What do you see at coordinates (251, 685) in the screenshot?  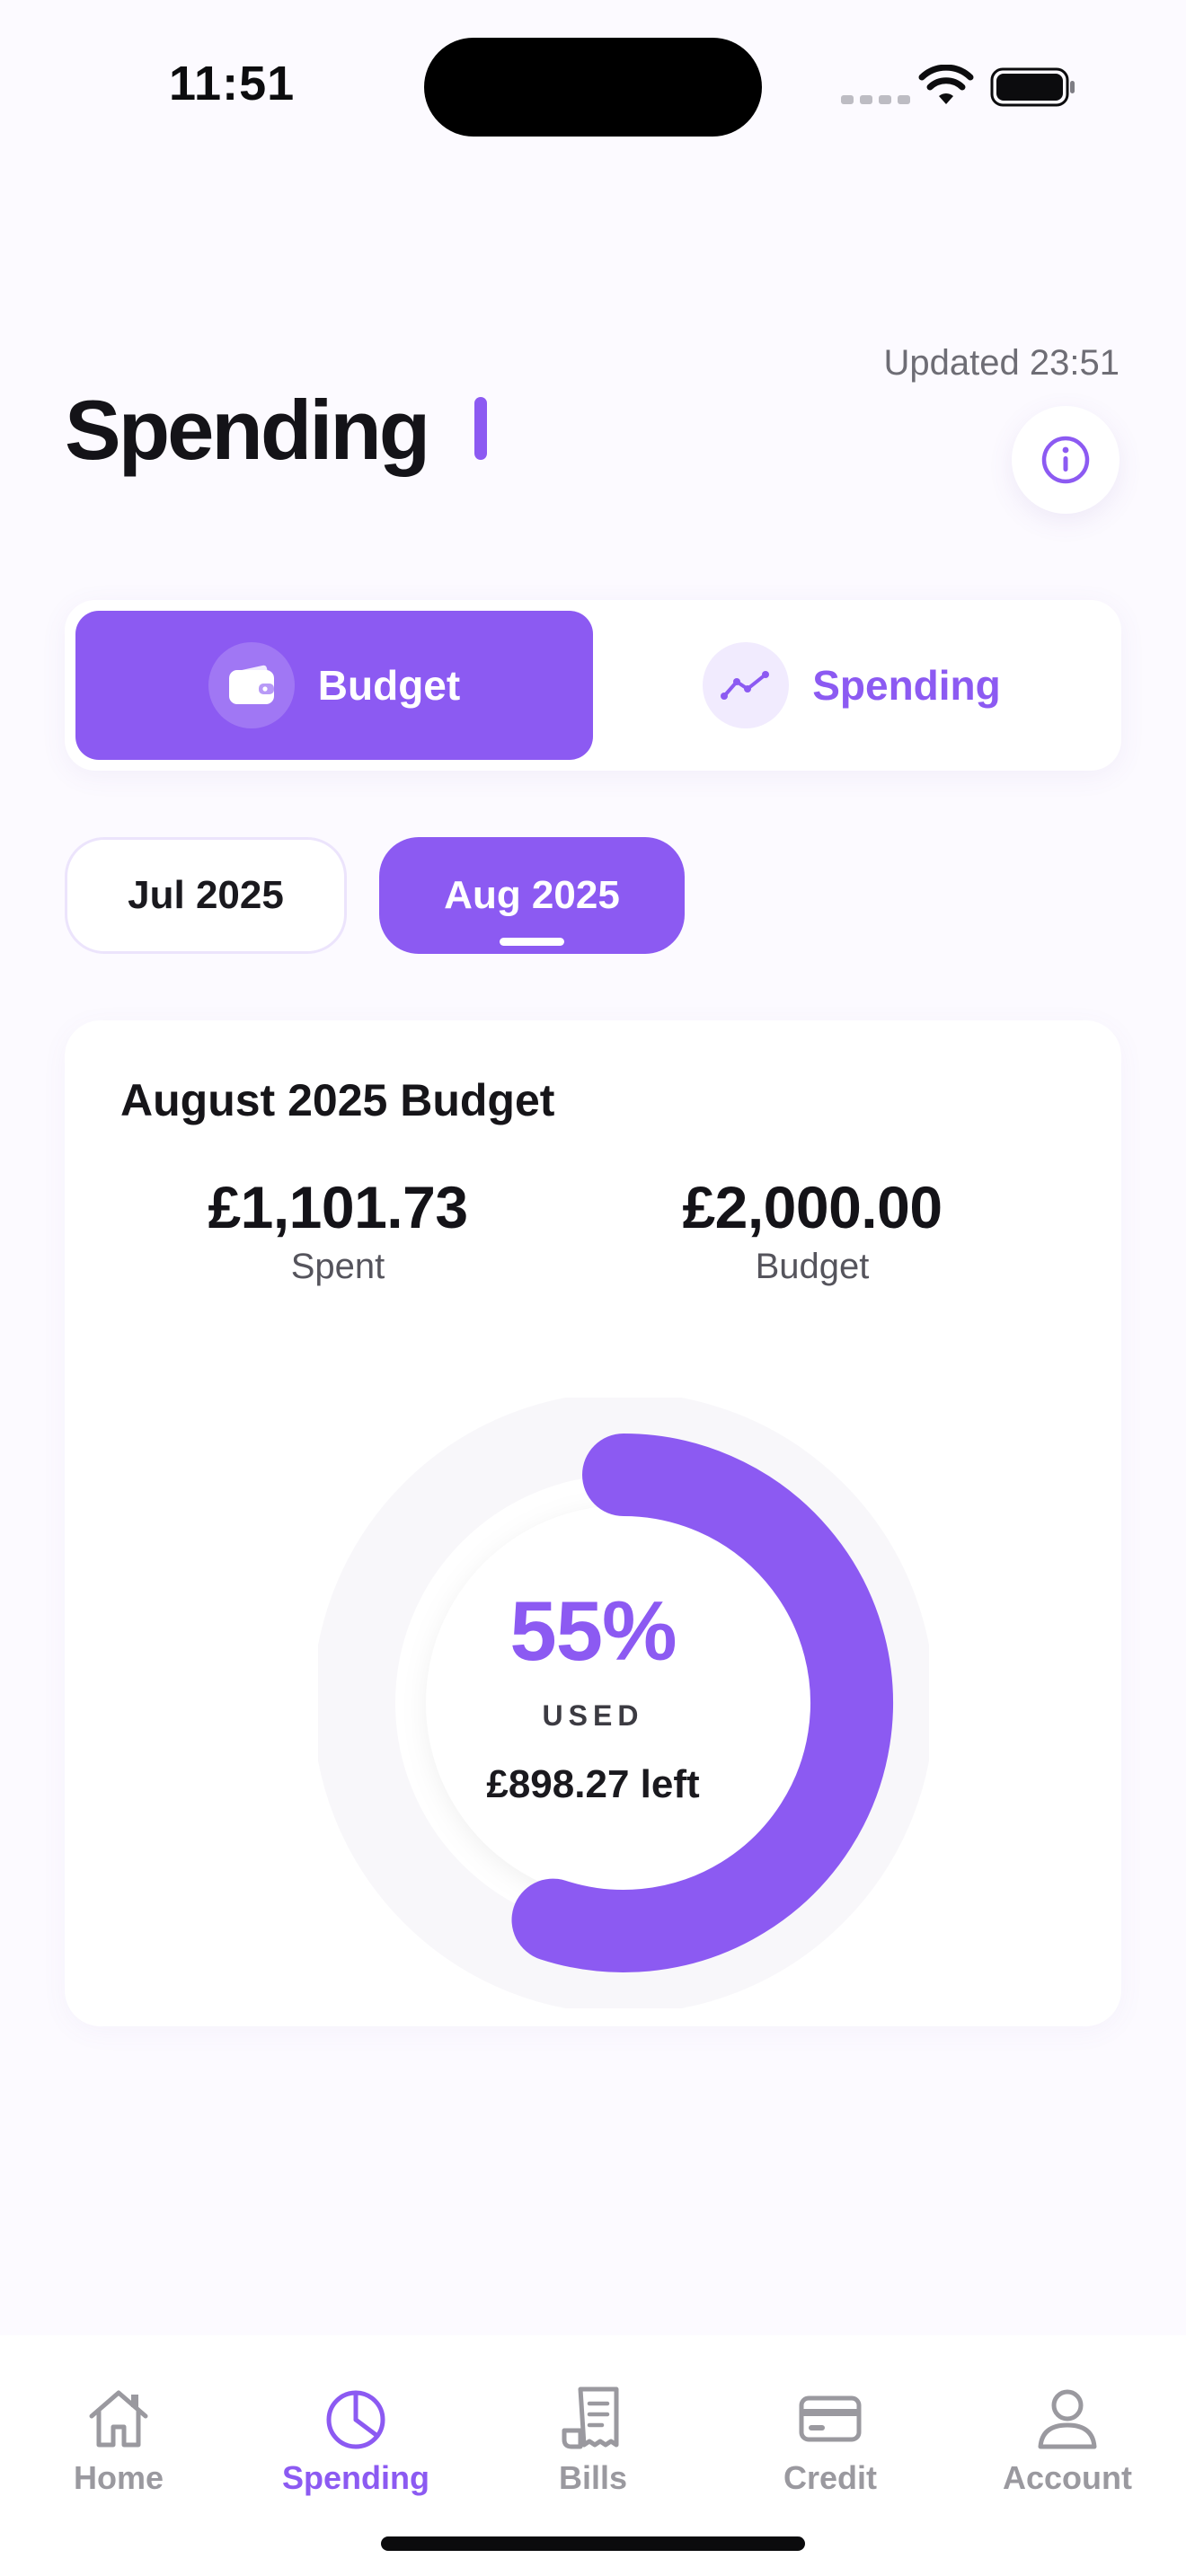 I see `wallet-icon` at bounding box center [251, 685].